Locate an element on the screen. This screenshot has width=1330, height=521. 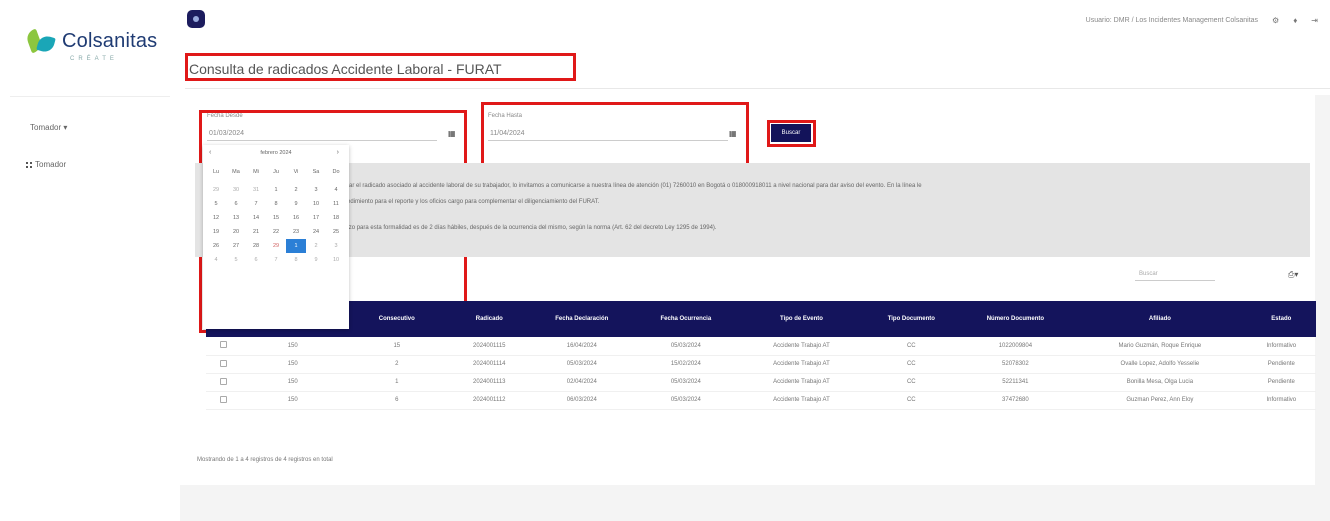
calendar-day: 18 is located at coordinates (336, 218).